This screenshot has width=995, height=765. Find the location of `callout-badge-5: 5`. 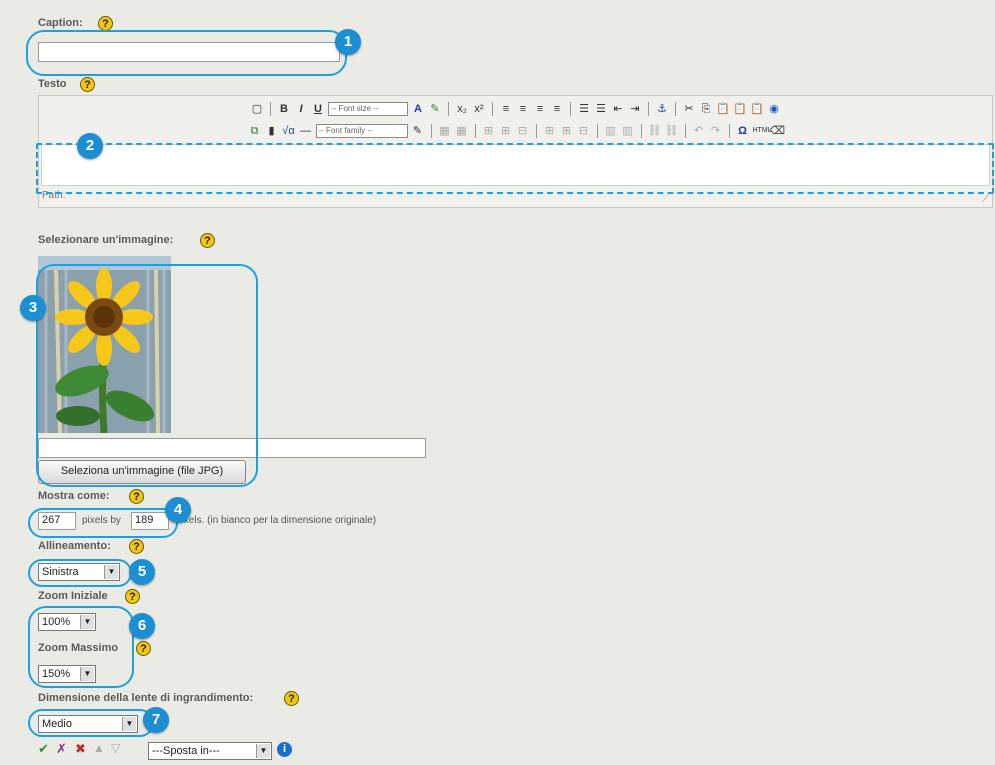

callout-badge-5: 5 is located at coordinates (142, 572).